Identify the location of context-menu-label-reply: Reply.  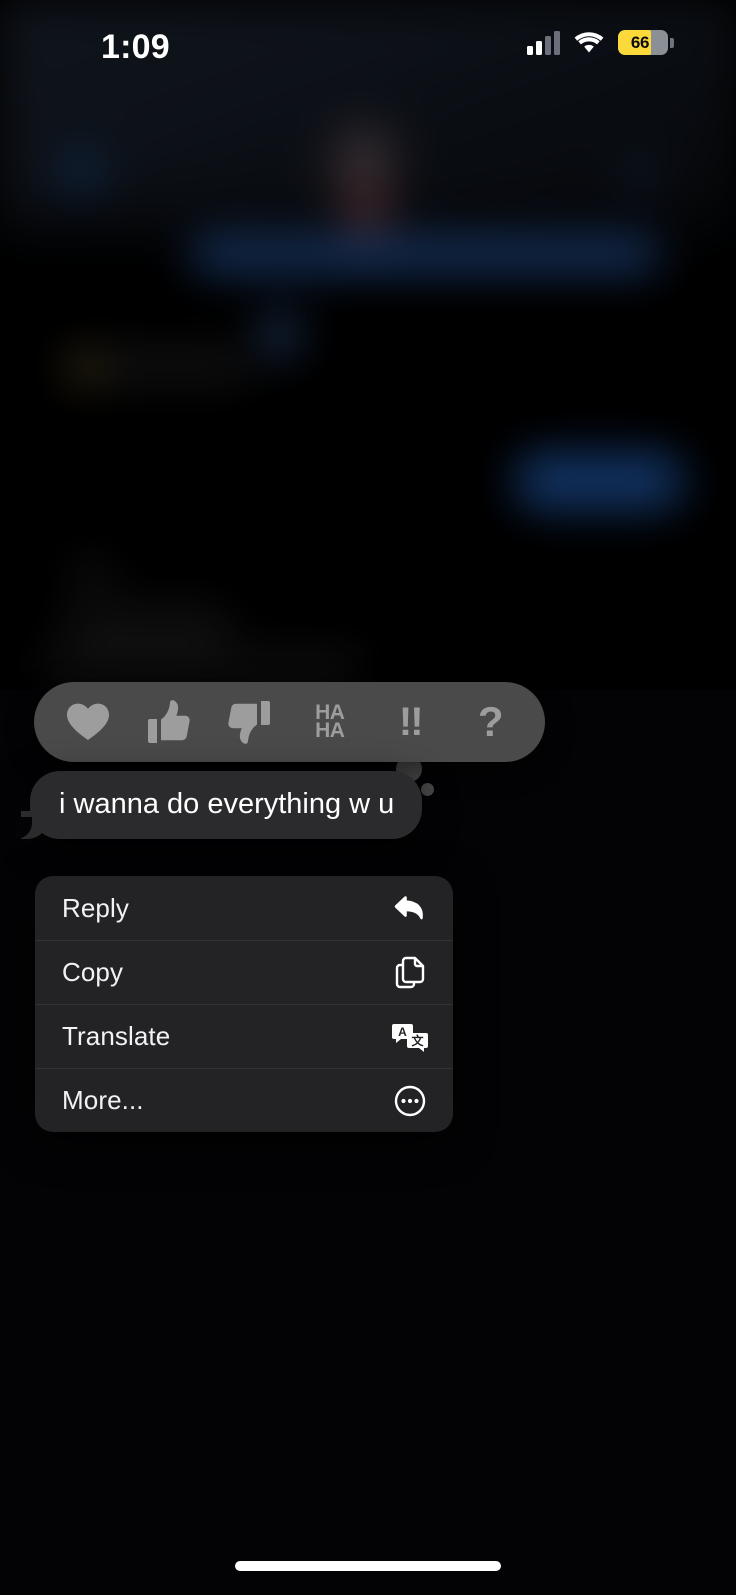
(95, 907).